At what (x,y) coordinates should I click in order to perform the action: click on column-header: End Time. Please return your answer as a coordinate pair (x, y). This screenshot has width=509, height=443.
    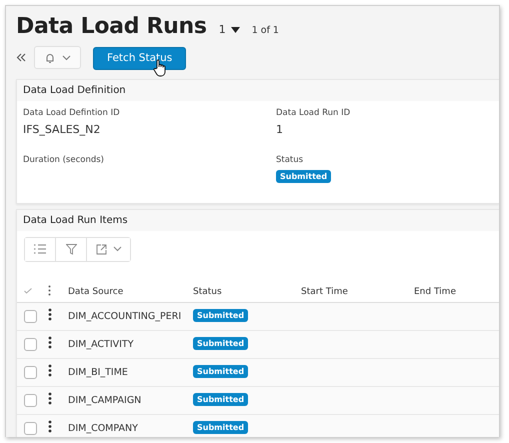
    Looking at the image, I should click on (435, 291).